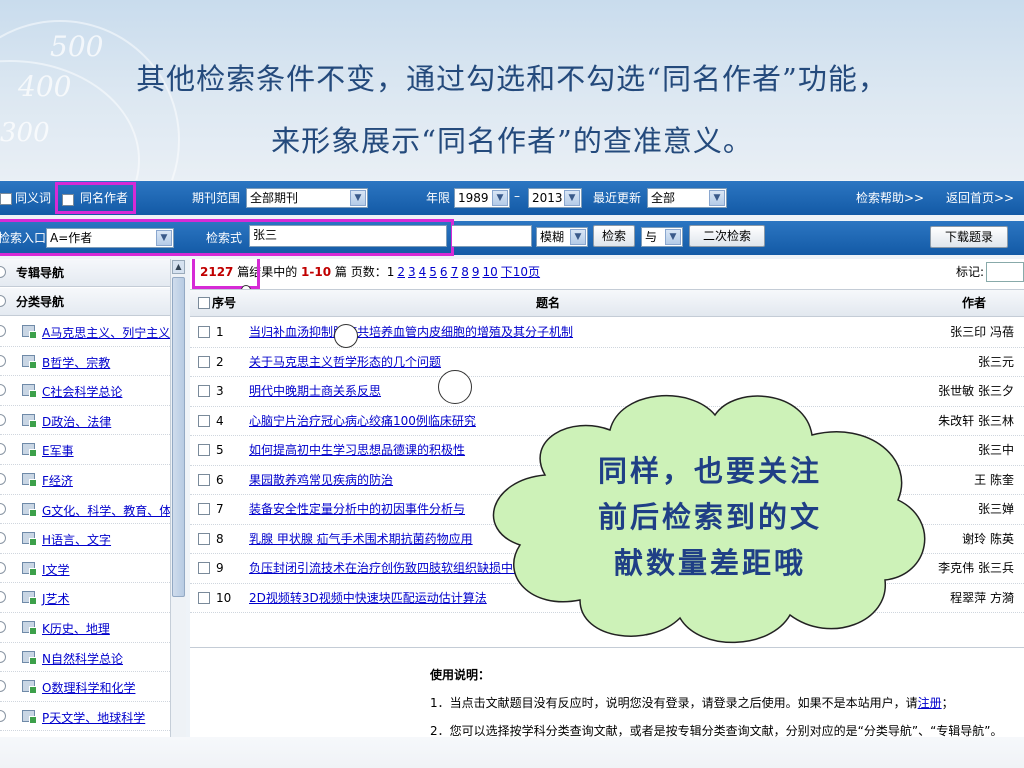 This screenshot has height=768, width=1024. What do you see at coordinates (76, 421) in the screenshot?
I see `category-nav-label: D政治、法律` at bounding box center [76, 421].